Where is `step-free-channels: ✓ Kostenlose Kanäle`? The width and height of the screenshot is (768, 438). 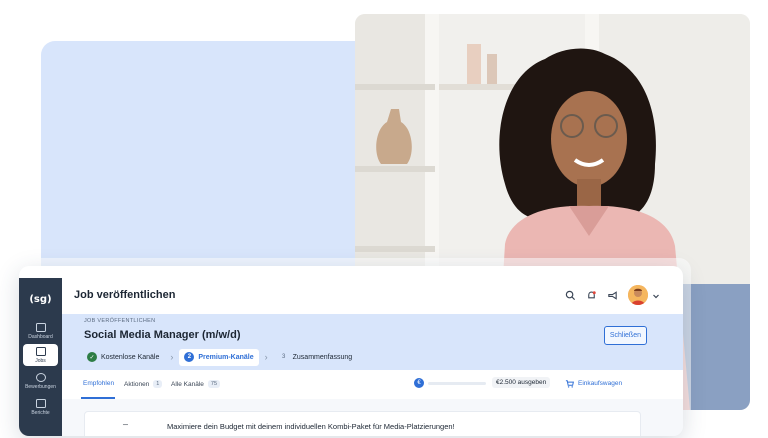
step-free-channels: ✓ Kostenlose Kanäle is located at coordinates (123, 357).